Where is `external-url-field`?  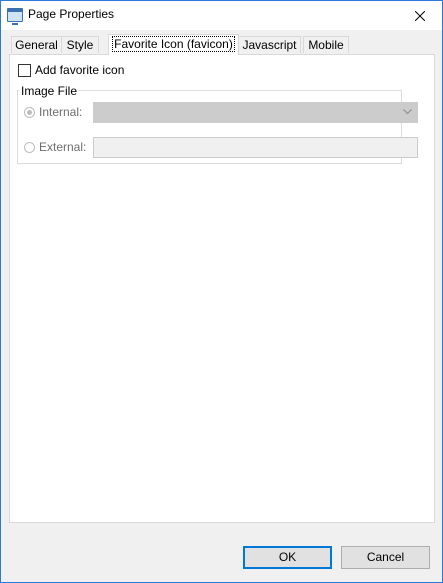 external-url-field is located at coordinates (255, 147).